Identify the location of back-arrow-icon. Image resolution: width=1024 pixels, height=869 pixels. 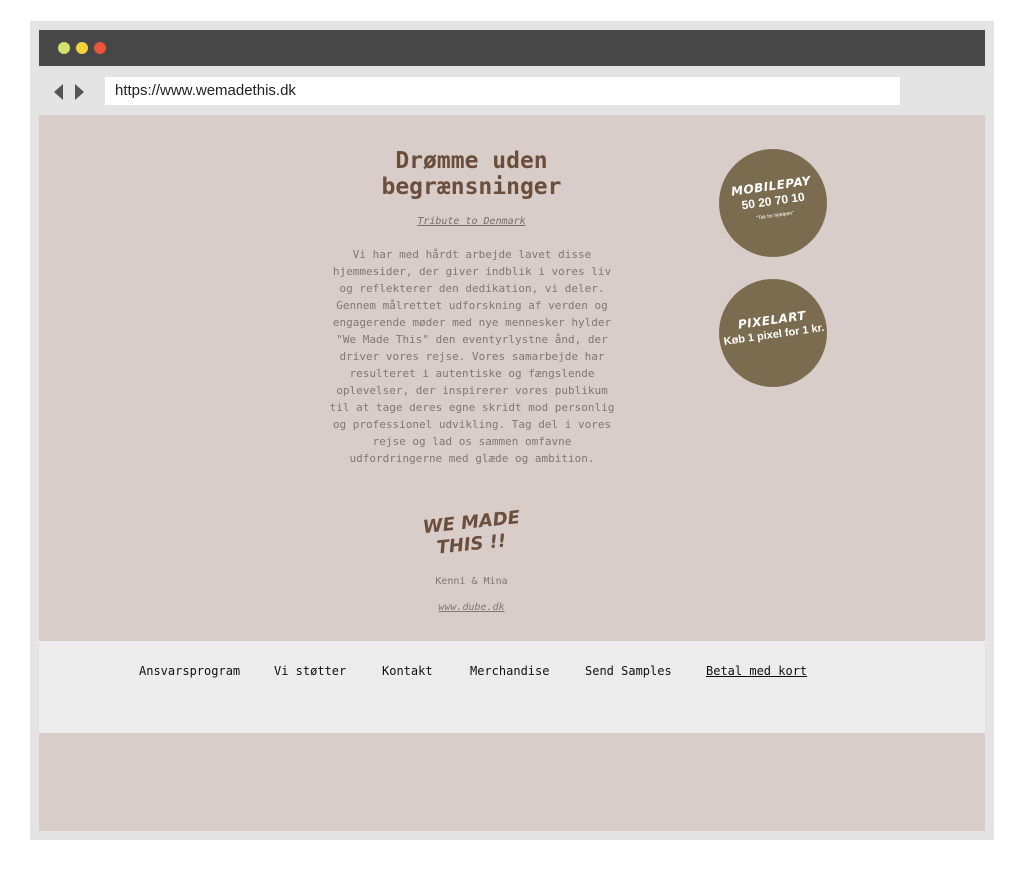
(58, 92).